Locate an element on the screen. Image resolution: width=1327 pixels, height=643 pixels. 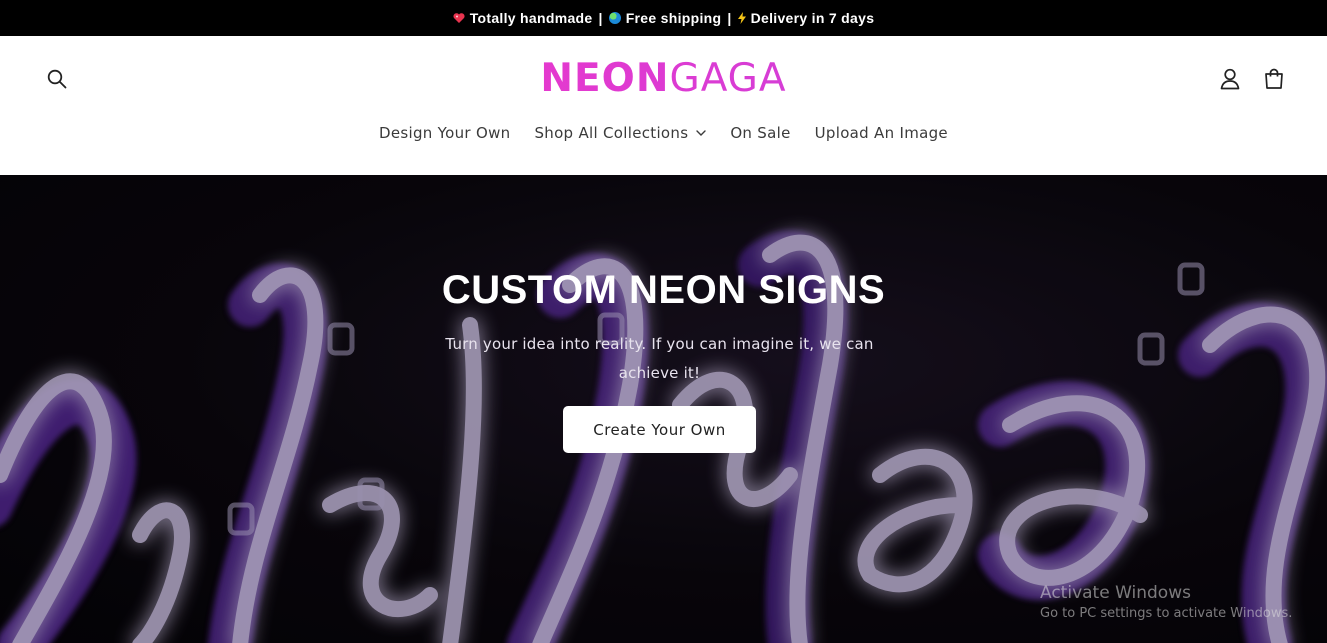
create-your-own-button: Create Your Own is located at coordinates (659, 429).